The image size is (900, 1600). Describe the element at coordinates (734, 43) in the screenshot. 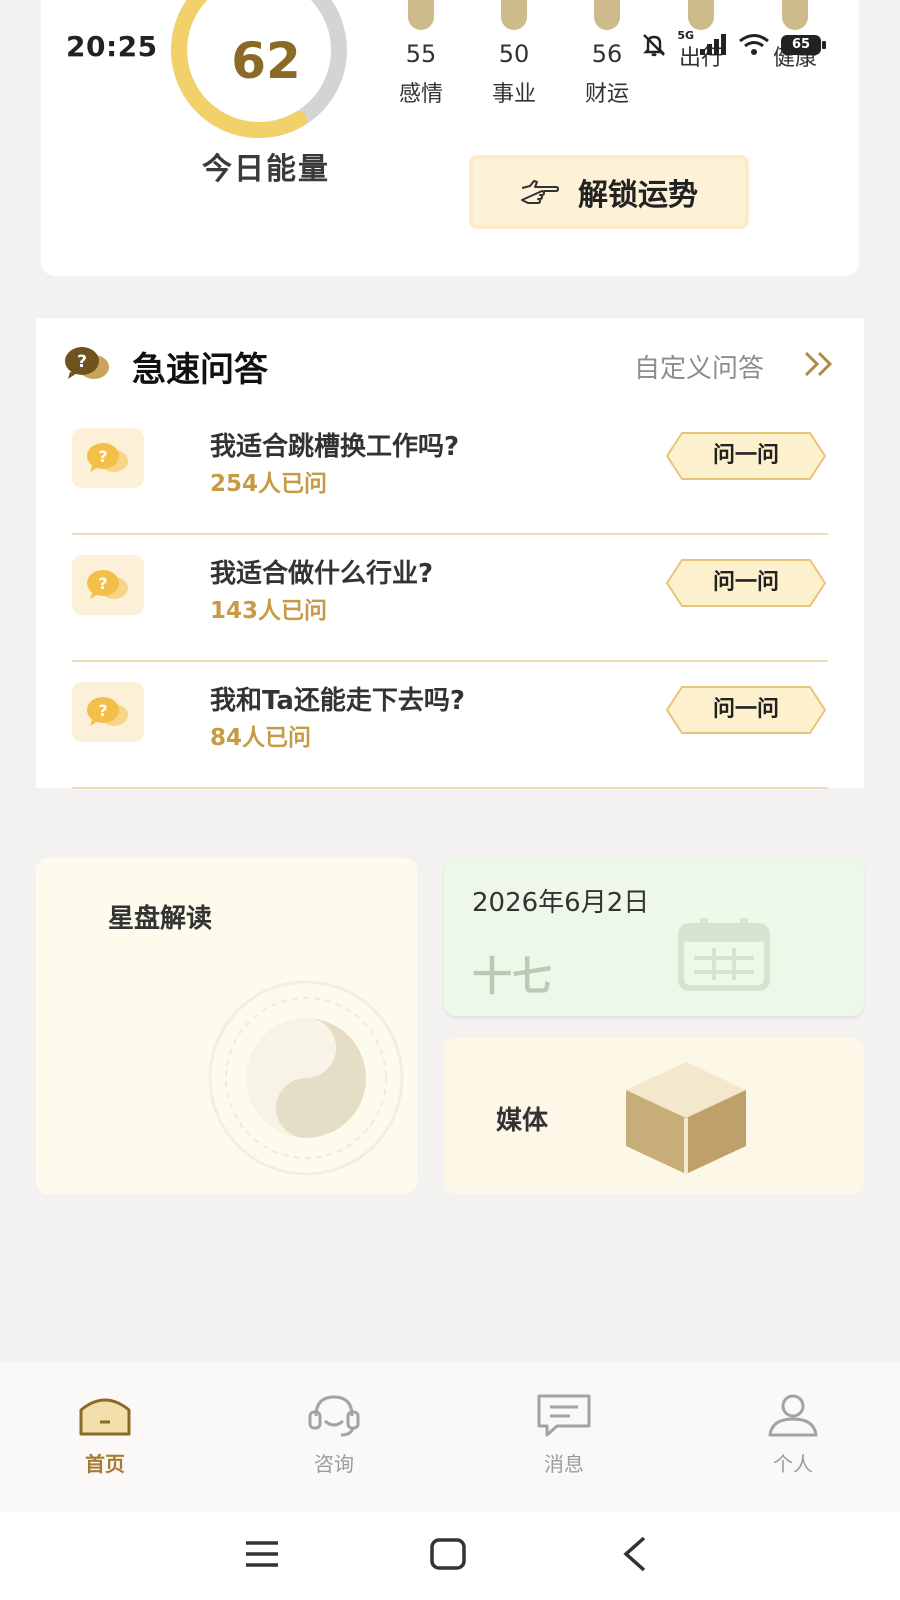

I see `status-icons: 5G 65` at that location.